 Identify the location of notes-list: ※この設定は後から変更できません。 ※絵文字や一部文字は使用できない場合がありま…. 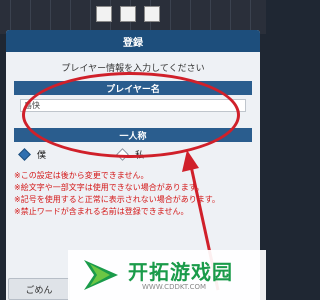
(133, 194).